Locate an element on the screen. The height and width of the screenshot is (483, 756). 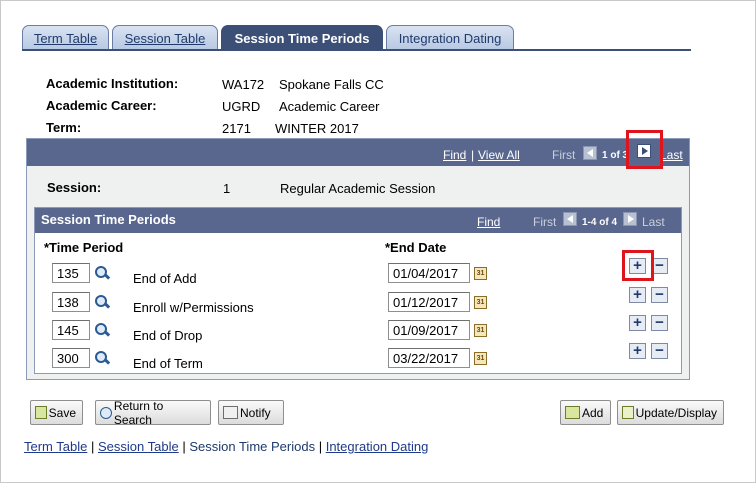
col-end-date: *End Date is located at coordinates (416, 247).